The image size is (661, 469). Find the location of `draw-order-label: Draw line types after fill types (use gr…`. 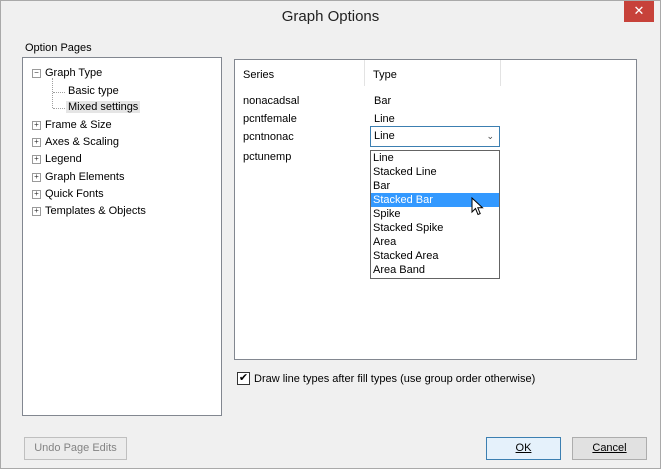

draw-order-label: Draw line types after fill types (use gr… is located at coordinates (394, 379).